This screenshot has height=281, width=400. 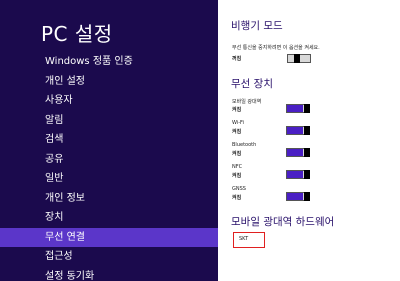 I want to click on airplane-mode-heading: 비행기 모드, so click(x=257, y=26).